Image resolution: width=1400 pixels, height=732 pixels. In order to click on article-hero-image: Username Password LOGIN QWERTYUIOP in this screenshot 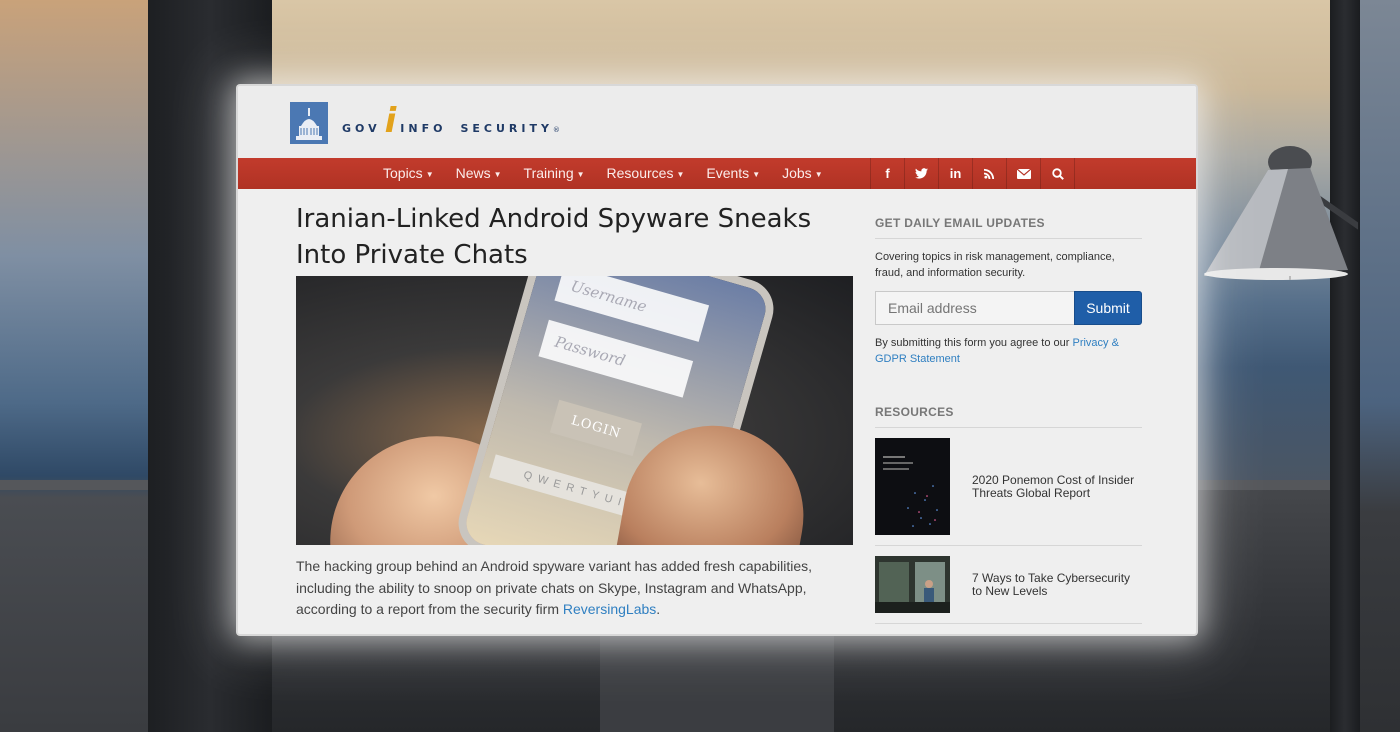, I will do `click(574, 410)`.